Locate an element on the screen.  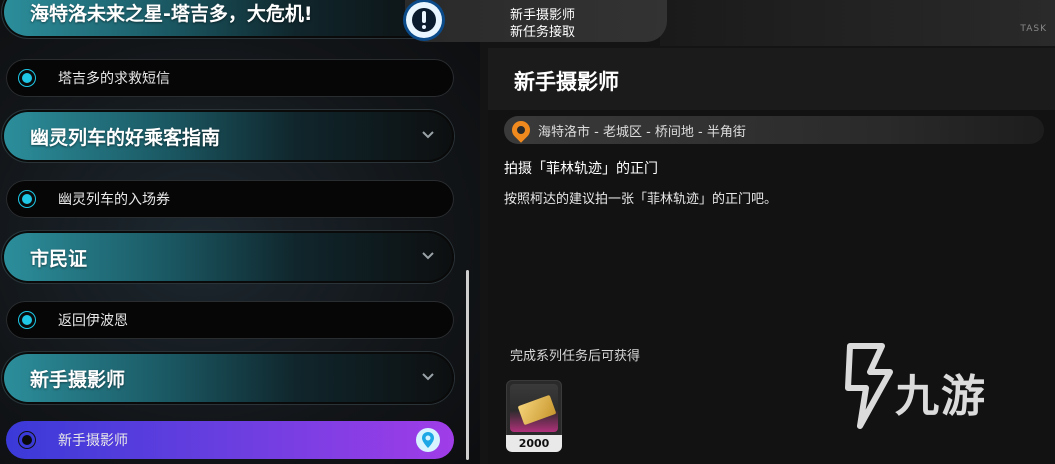
quest-group-label: 幽灵列车的好乘客指南 is located at coordinates (125, 137).